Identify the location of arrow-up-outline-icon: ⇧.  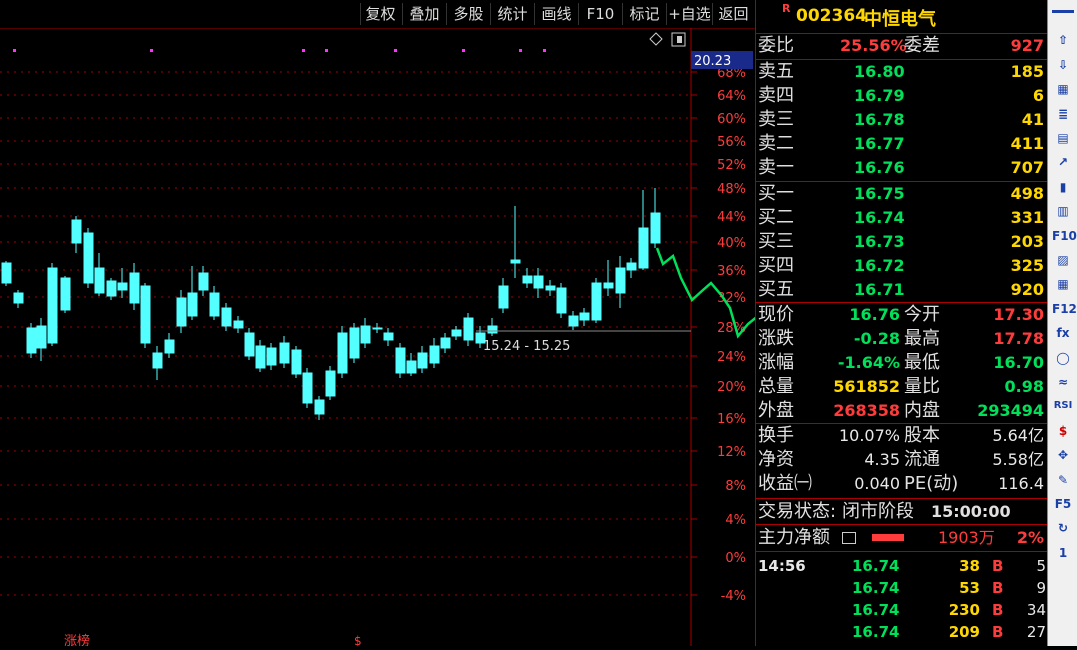
(1063, 40).